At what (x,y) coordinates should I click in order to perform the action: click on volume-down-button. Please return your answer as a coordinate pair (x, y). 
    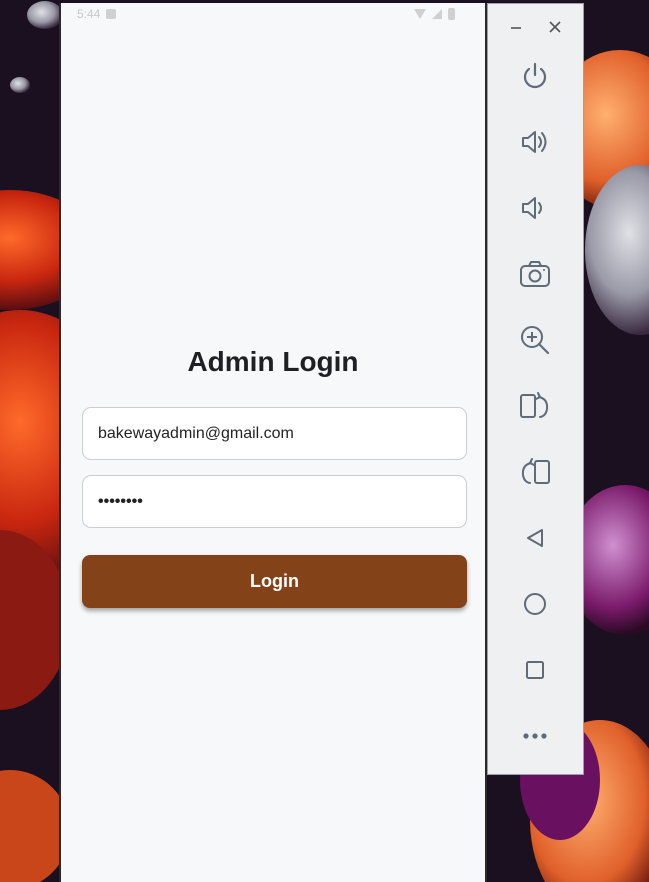
    Looking at the image, I should click on (535, 208).